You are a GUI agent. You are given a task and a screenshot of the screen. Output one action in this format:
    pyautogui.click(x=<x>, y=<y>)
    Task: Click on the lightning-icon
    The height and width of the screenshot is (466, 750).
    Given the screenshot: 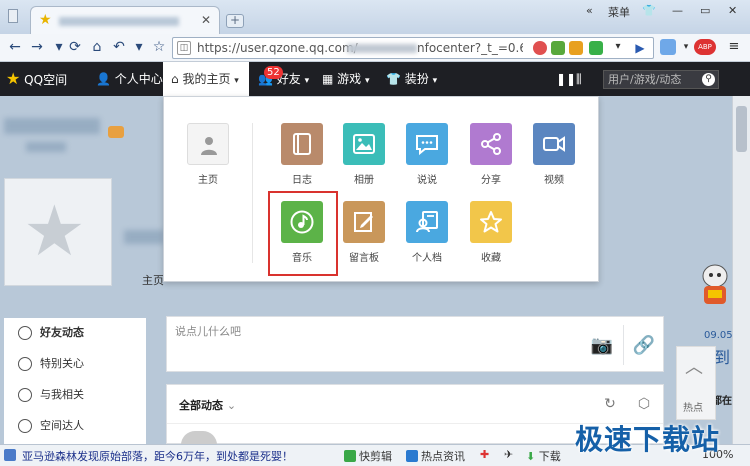 What is the action you would take?
    pyautogui.click(x=596, y=48)
    